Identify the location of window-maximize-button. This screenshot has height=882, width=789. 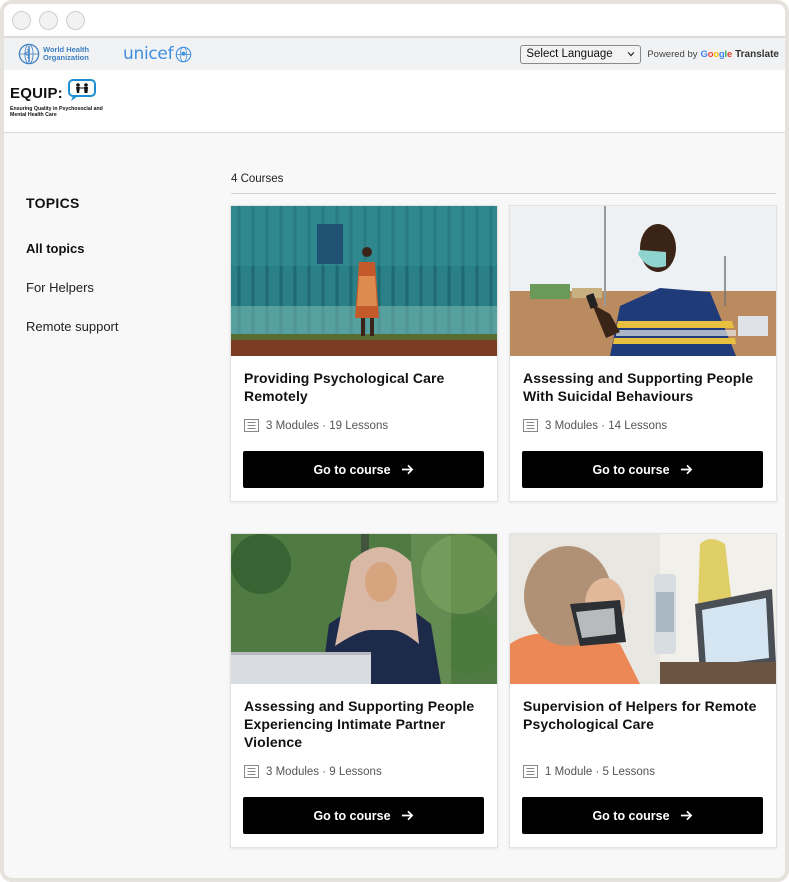
(75, 20).